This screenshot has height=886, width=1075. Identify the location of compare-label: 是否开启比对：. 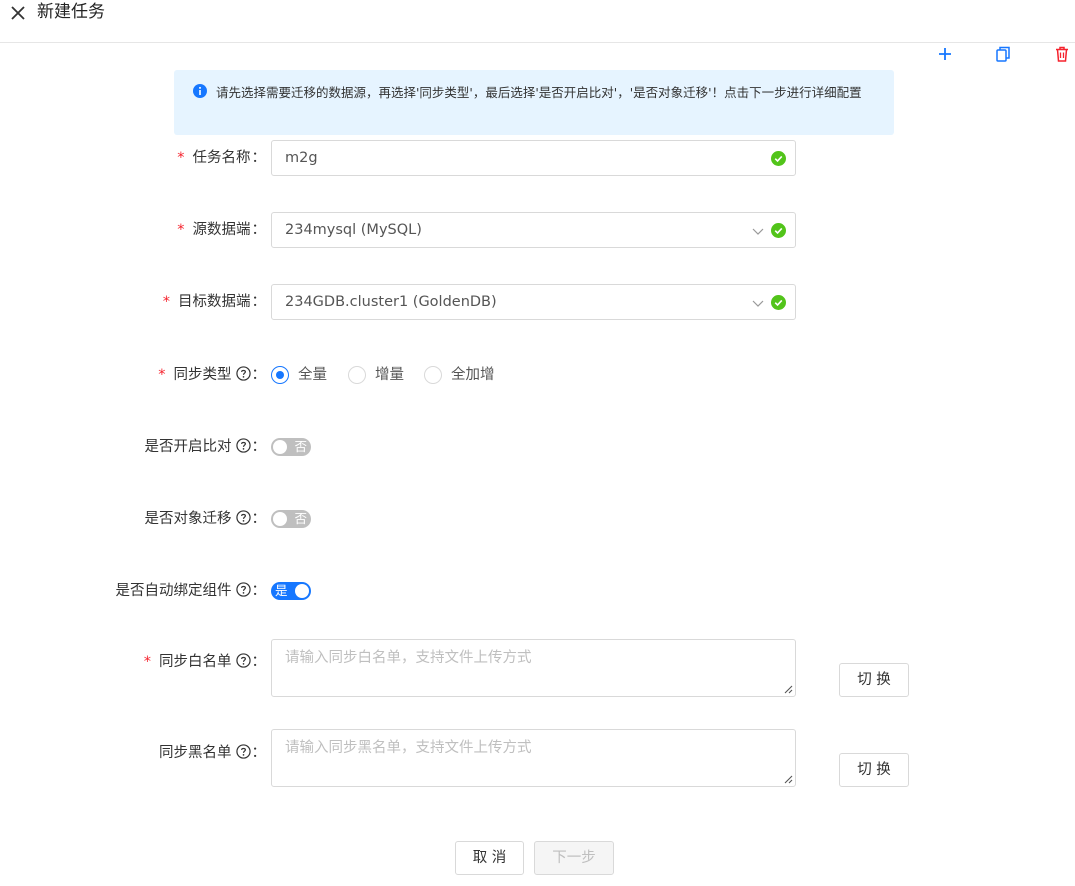
(205, 446).